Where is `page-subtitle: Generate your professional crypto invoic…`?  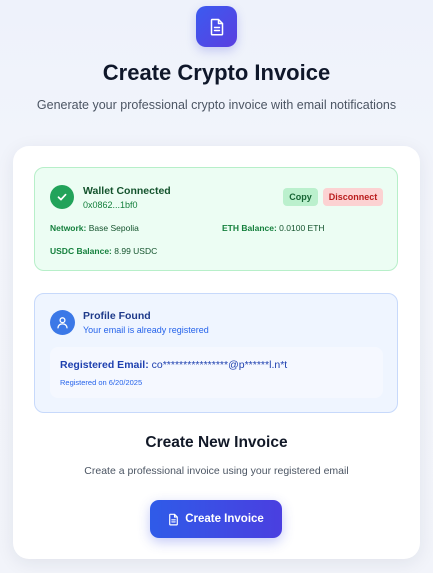
page-subtitle: Generate your professional crypto invoic… is located at coordinates (216, 105).